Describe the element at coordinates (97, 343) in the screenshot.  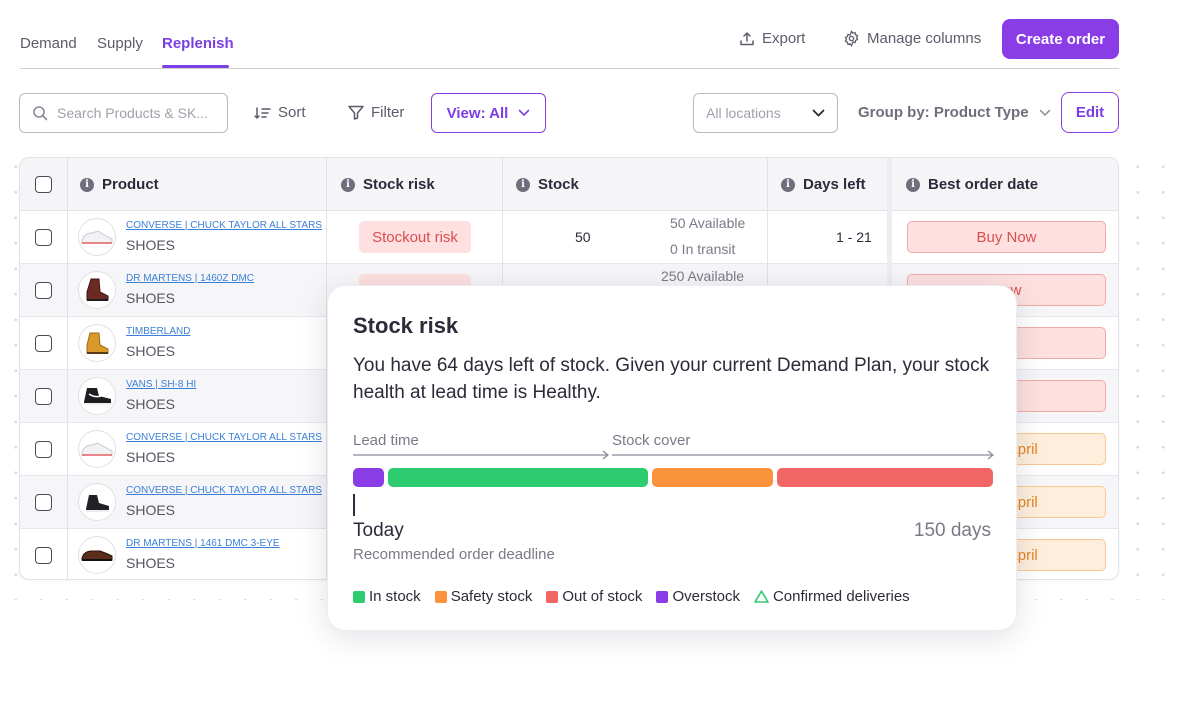
I see `tan-boot-icon` at that location.